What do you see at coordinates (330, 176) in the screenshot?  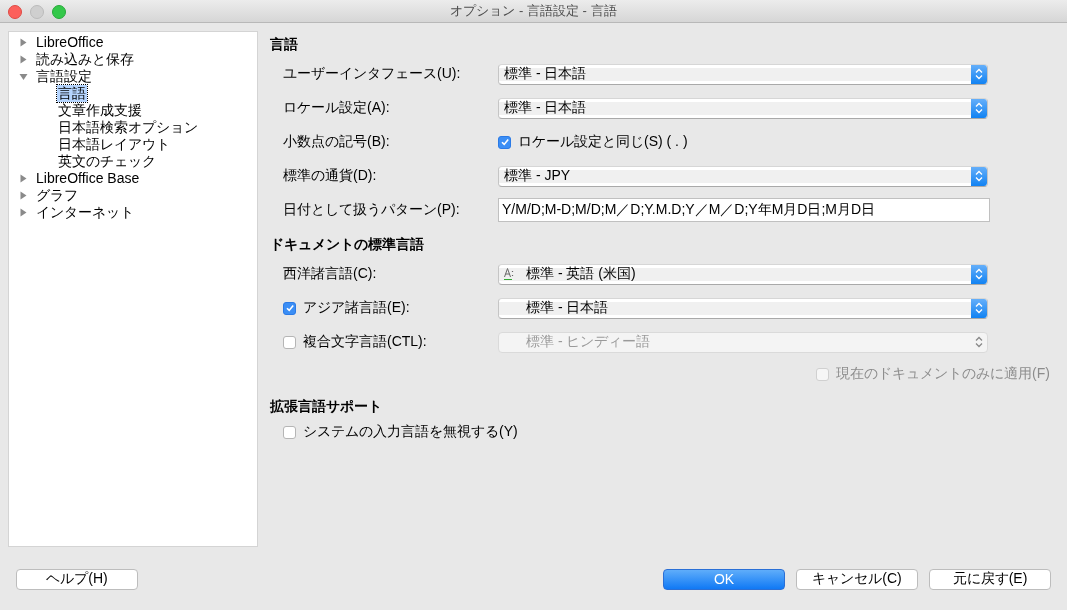 I see `field-label: 標準の通貨(D):` at bounding box center [330, 176].